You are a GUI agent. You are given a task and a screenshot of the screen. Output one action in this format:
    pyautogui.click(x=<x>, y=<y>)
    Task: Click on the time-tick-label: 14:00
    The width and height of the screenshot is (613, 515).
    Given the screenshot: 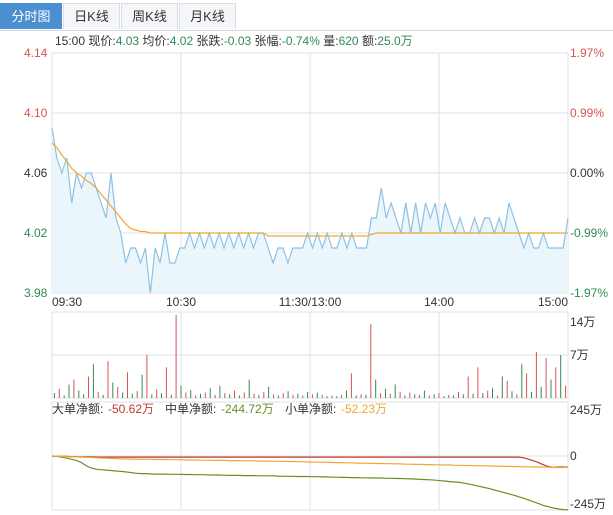 What is the action you would take?
    pyautogui.click(x=439, y=302)
    